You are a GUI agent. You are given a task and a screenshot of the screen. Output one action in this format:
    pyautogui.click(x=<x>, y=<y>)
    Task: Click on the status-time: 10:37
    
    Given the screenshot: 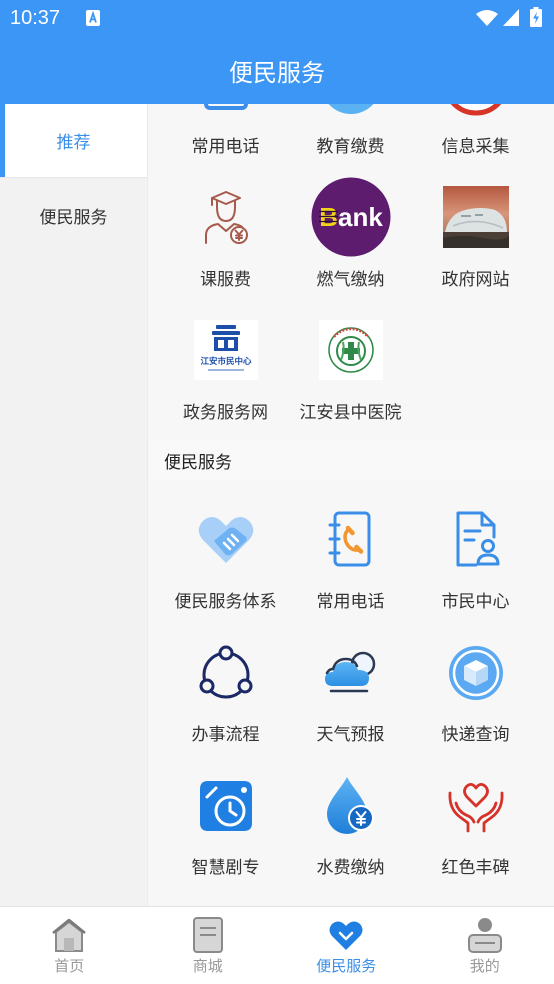 What is the action you would take?
    pyautogui.click(x=35, y=18)
    